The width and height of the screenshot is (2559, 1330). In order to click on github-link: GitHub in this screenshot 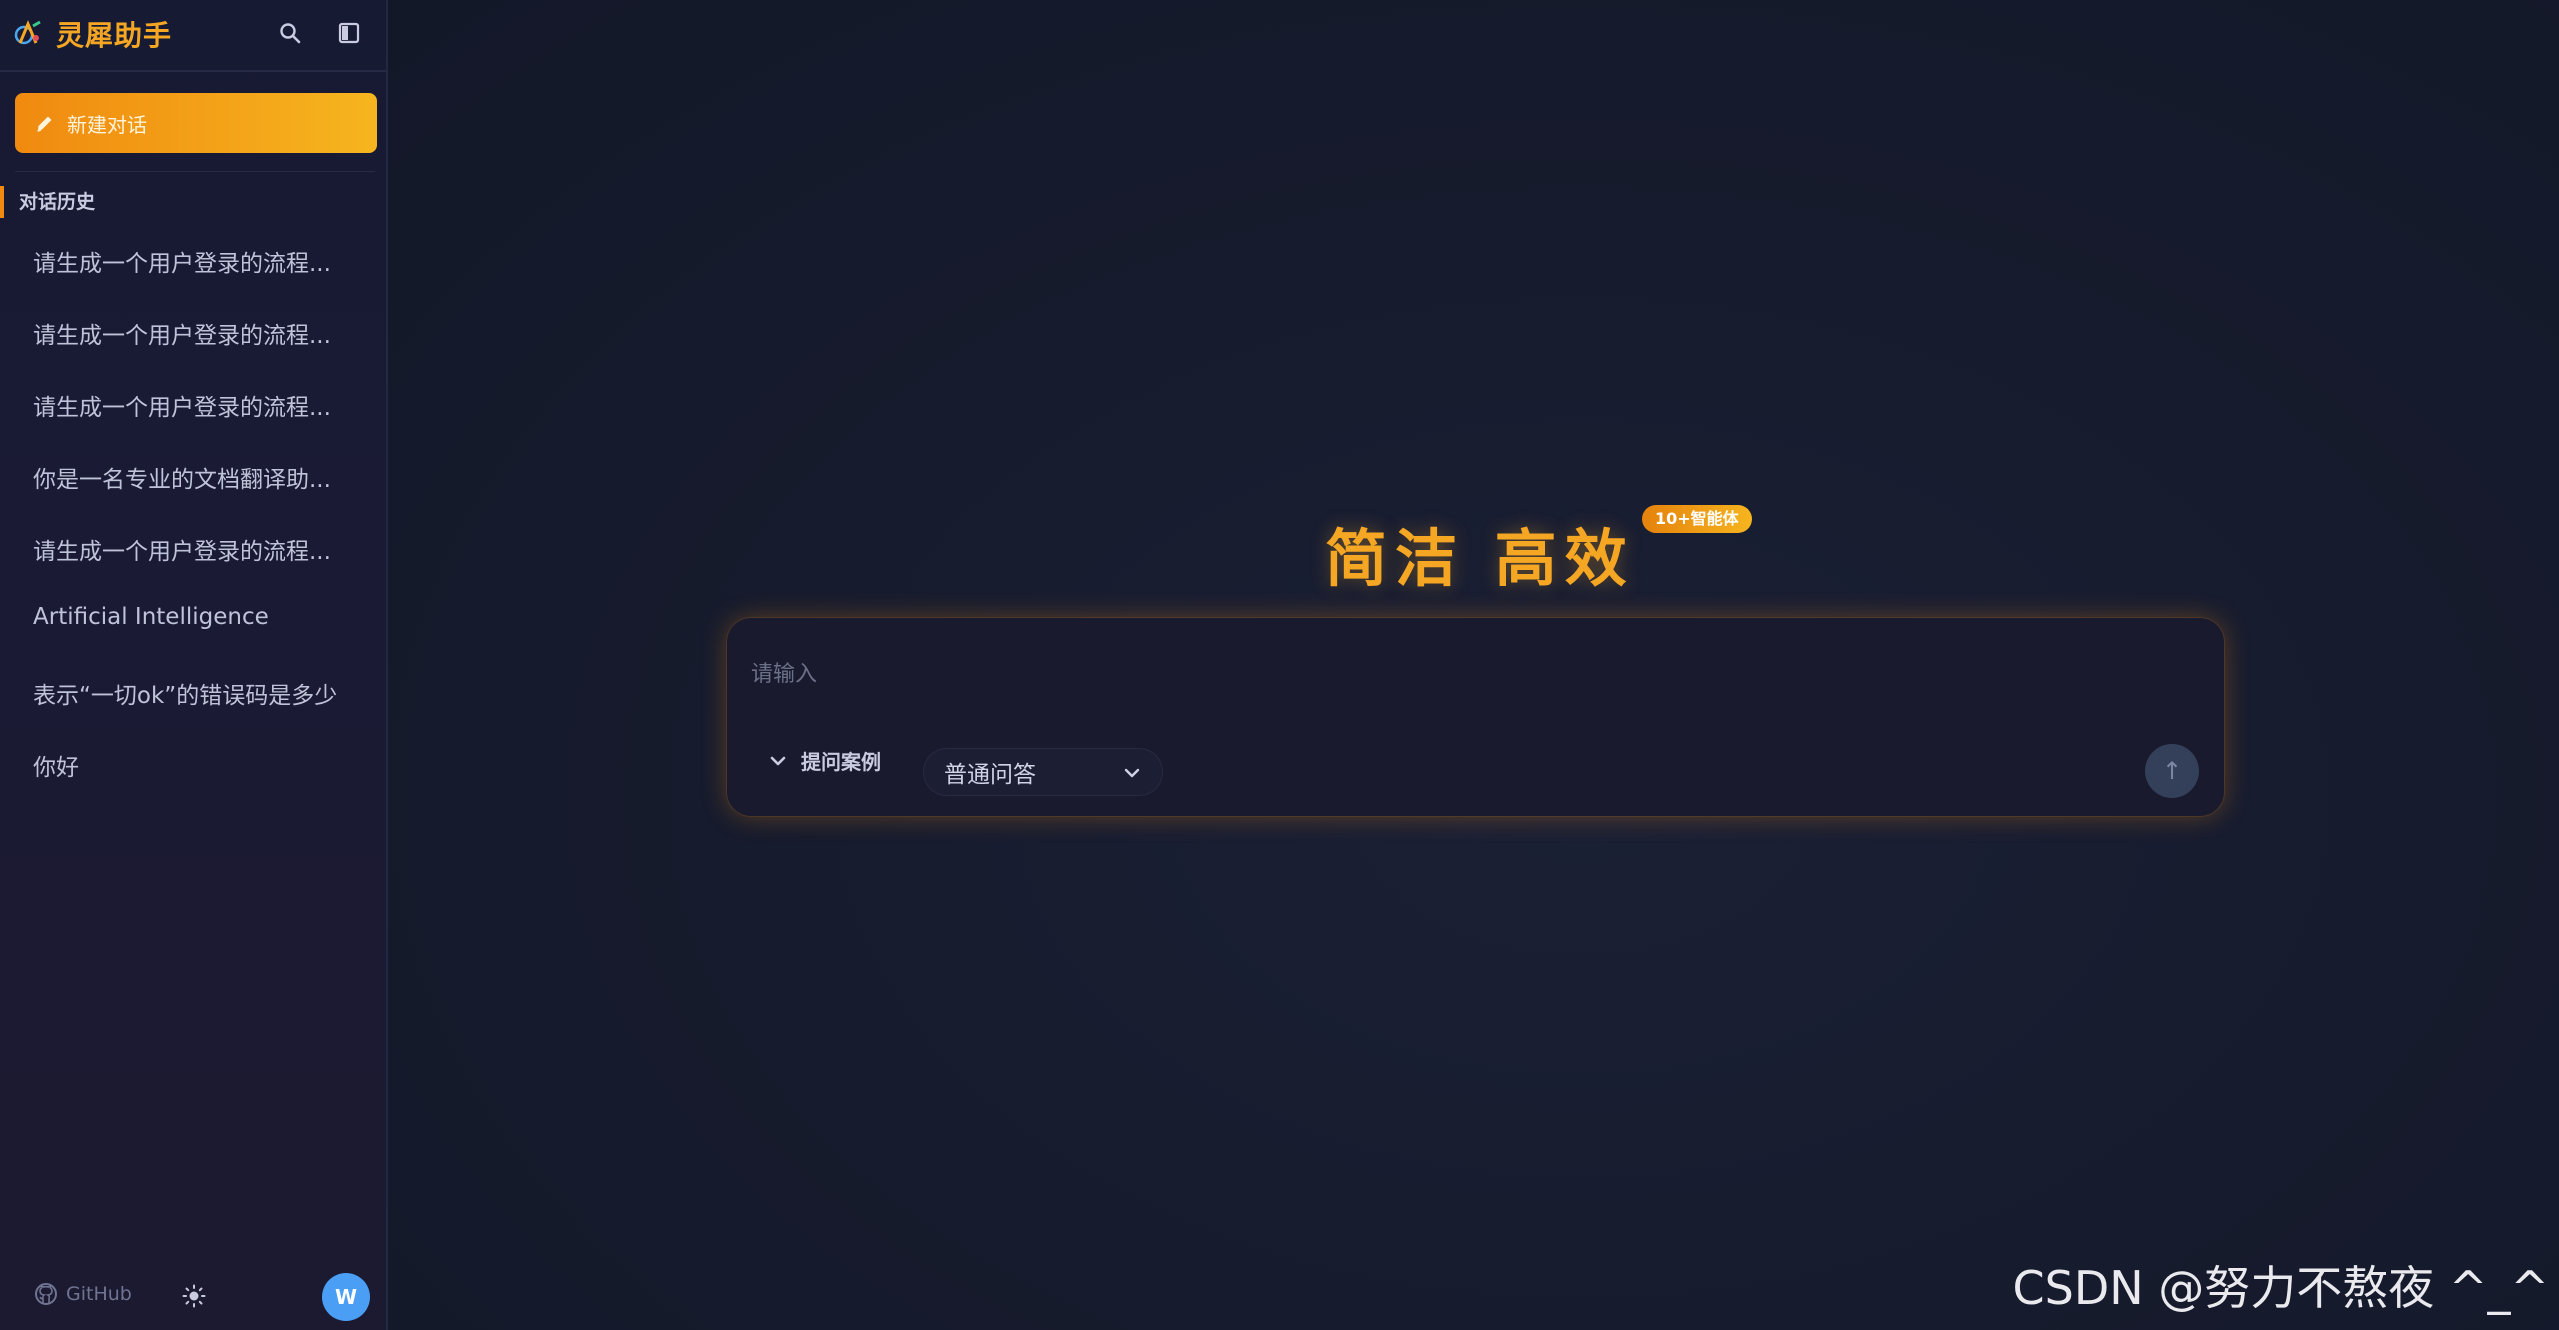, I will do `click(83, 1294)`.